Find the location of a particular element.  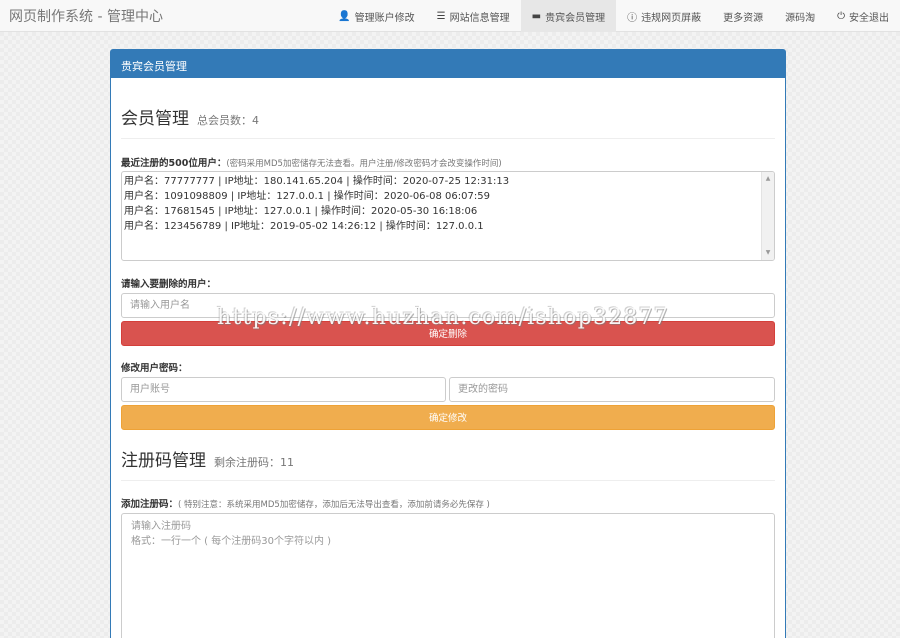

nav-item-label: 网站信息管理 is located at coordinates (479, 18).